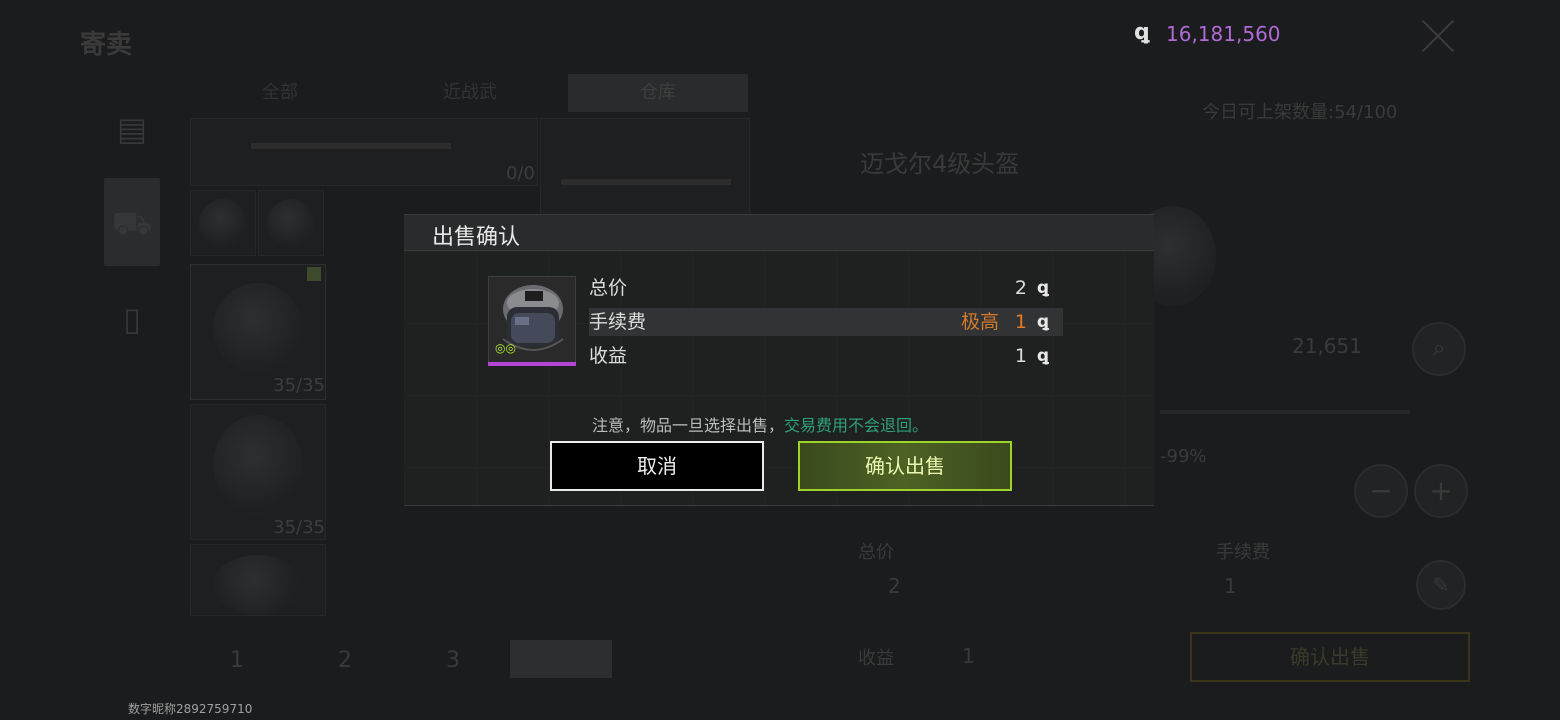  I want to click on tab-warehouse: 仓库, so click(658, 93).